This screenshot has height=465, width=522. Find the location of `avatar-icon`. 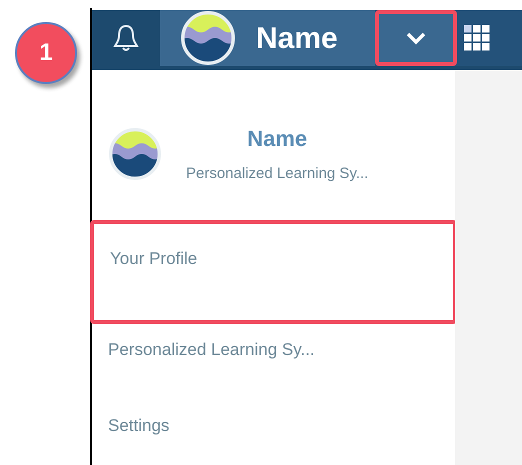

avatar-icon is located at coordinates (135, 153).